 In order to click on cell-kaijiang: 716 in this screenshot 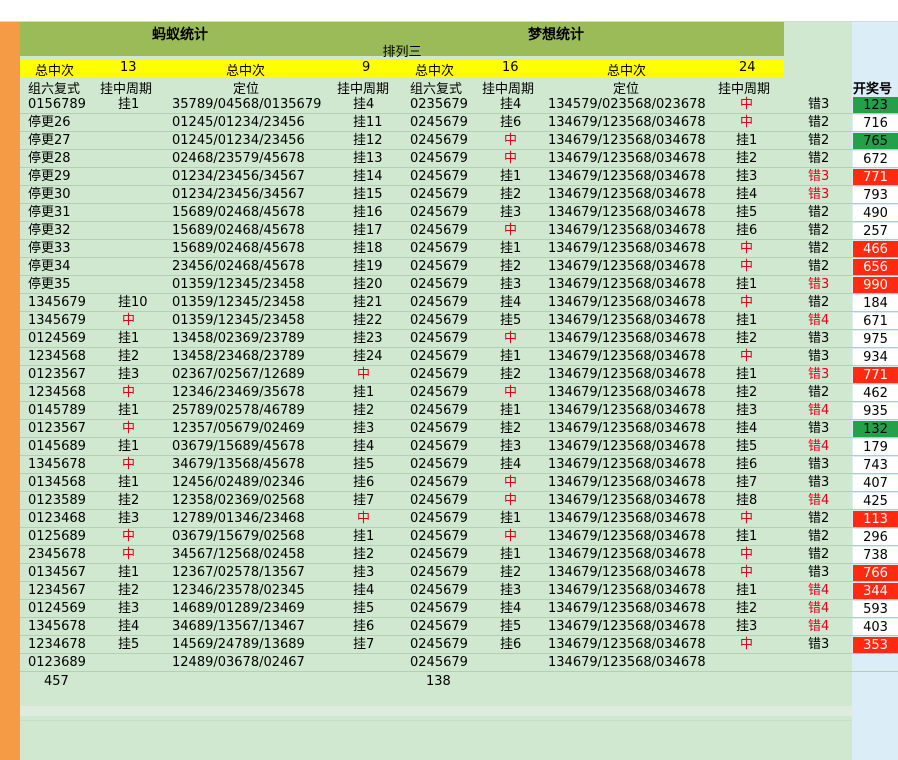, I will do `click(875, 123)`.